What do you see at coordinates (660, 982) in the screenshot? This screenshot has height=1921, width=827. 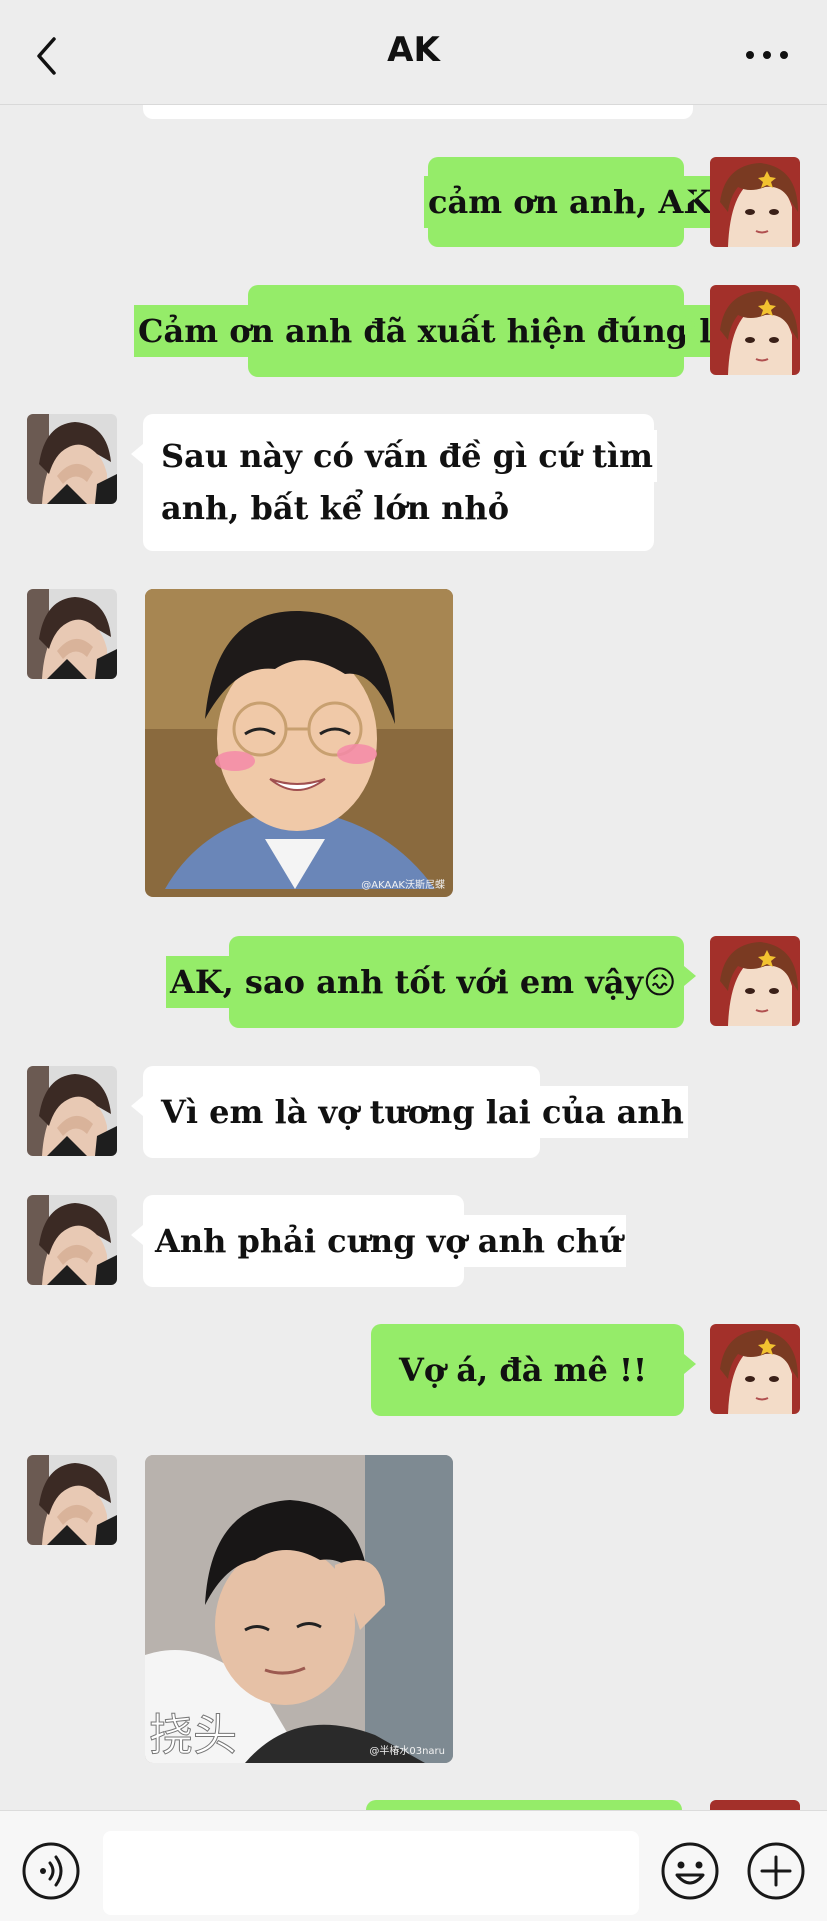 I see `emoji-confounded: 😖` at bounding box center [660, 982].